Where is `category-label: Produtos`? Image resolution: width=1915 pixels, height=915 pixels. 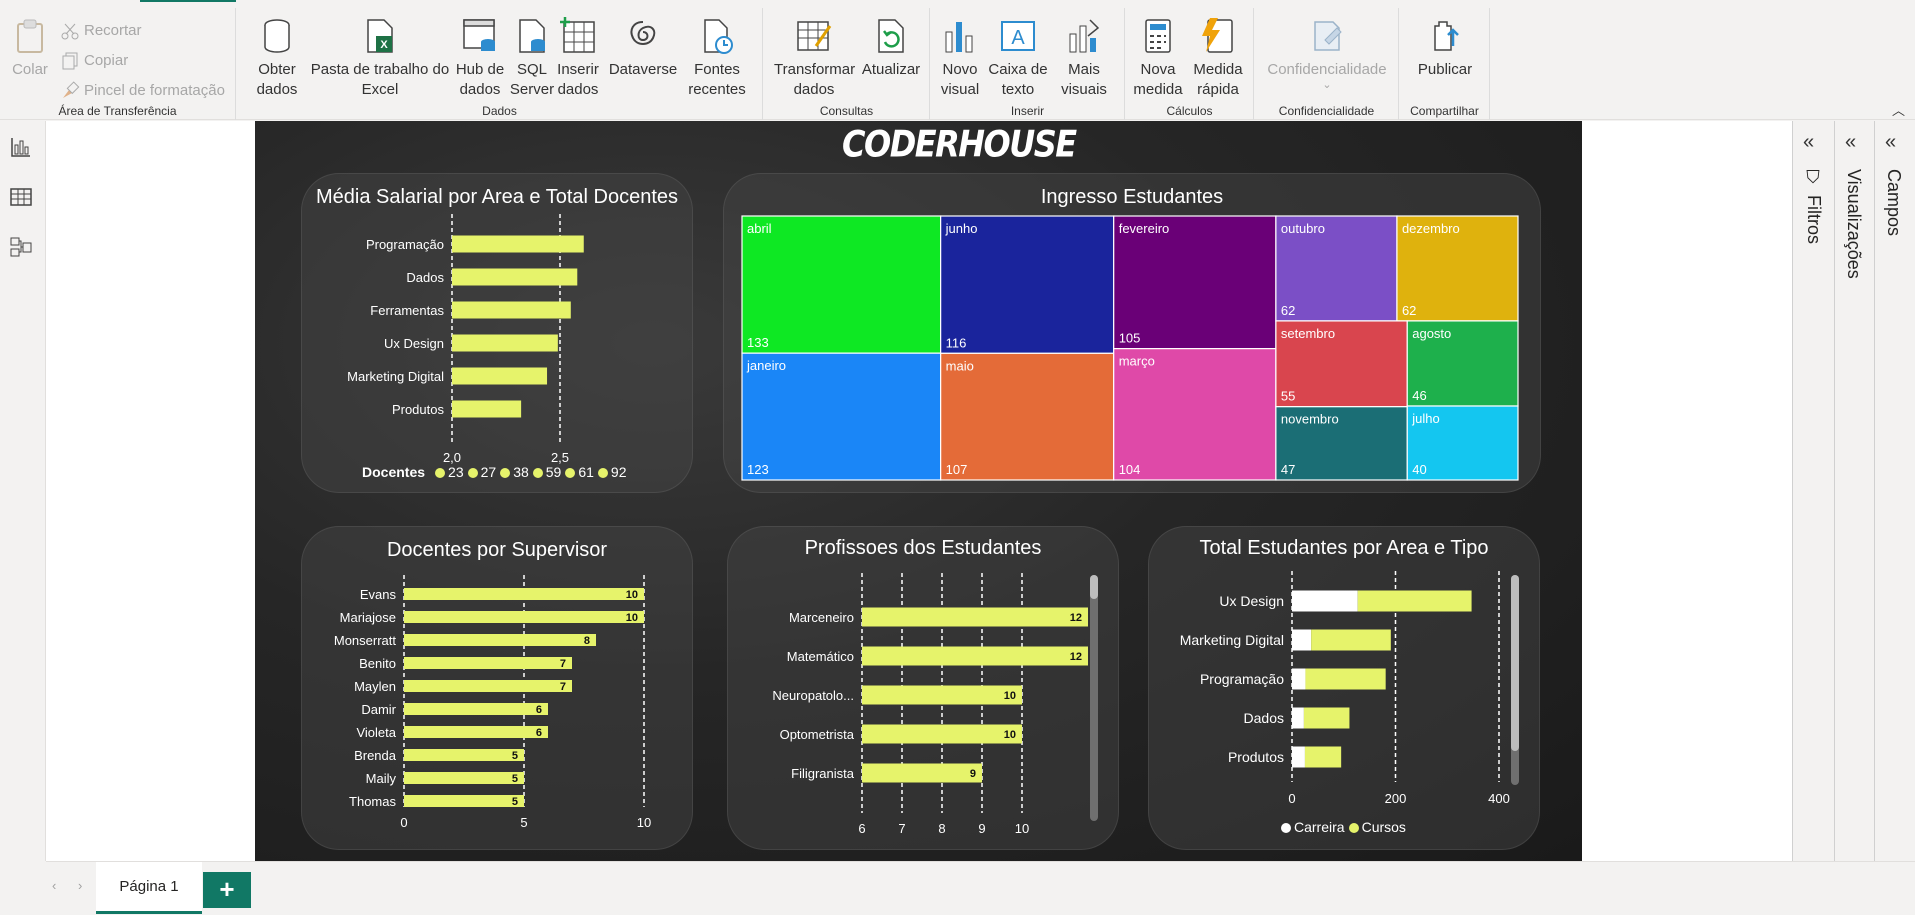 category-label: Produtos is located at coordinates (1256, 757).